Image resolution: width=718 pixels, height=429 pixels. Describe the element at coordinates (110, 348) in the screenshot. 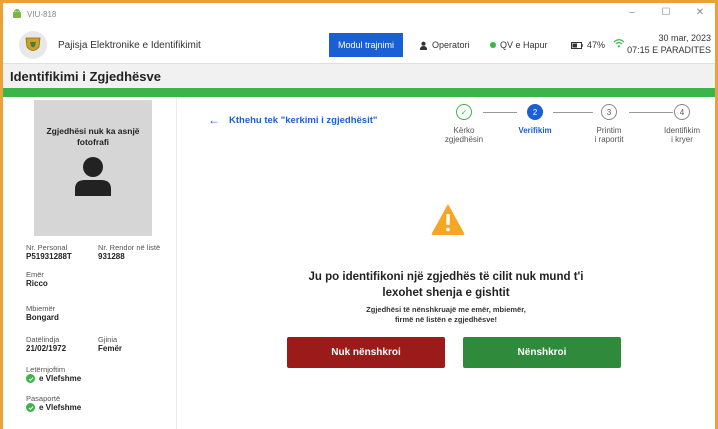

I see `gender-value: Femër` at that location.